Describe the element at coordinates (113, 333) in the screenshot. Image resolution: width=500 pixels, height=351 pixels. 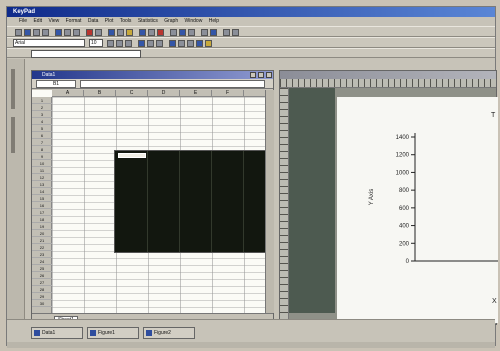
I see `minimized-window-figure1: Figure1` at that location.